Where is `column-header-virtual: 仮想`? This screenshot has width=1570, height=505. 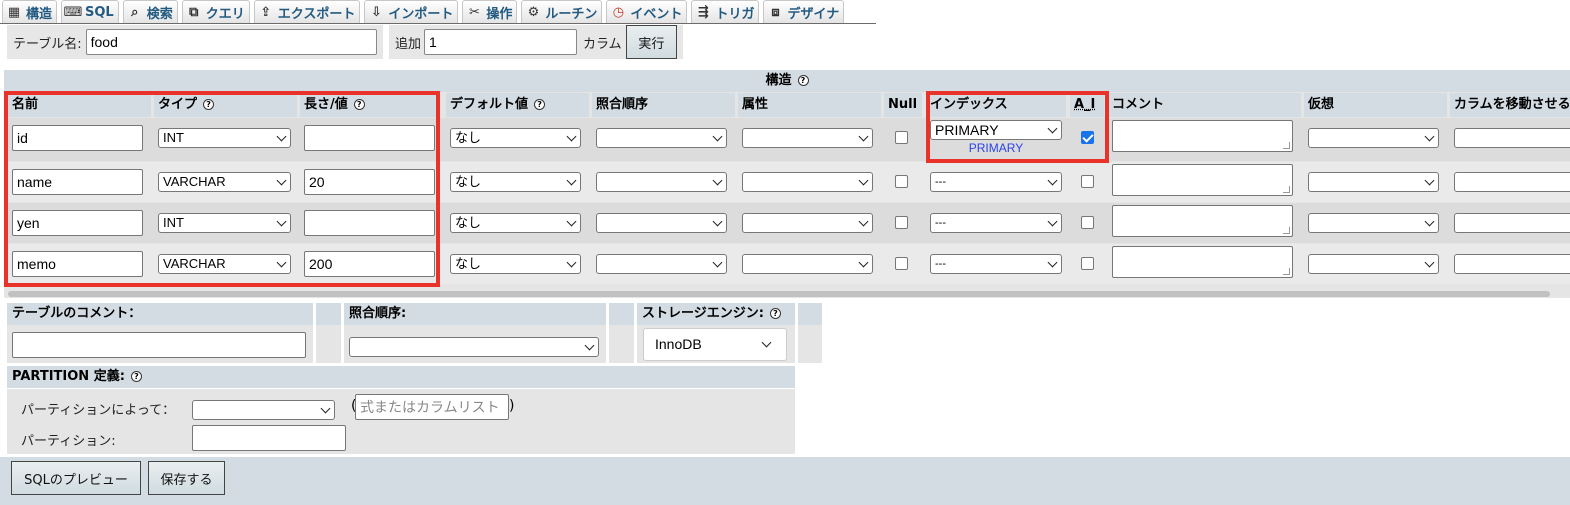 column-header-virtual: 仮想 is located at coordinates (1375, 105).